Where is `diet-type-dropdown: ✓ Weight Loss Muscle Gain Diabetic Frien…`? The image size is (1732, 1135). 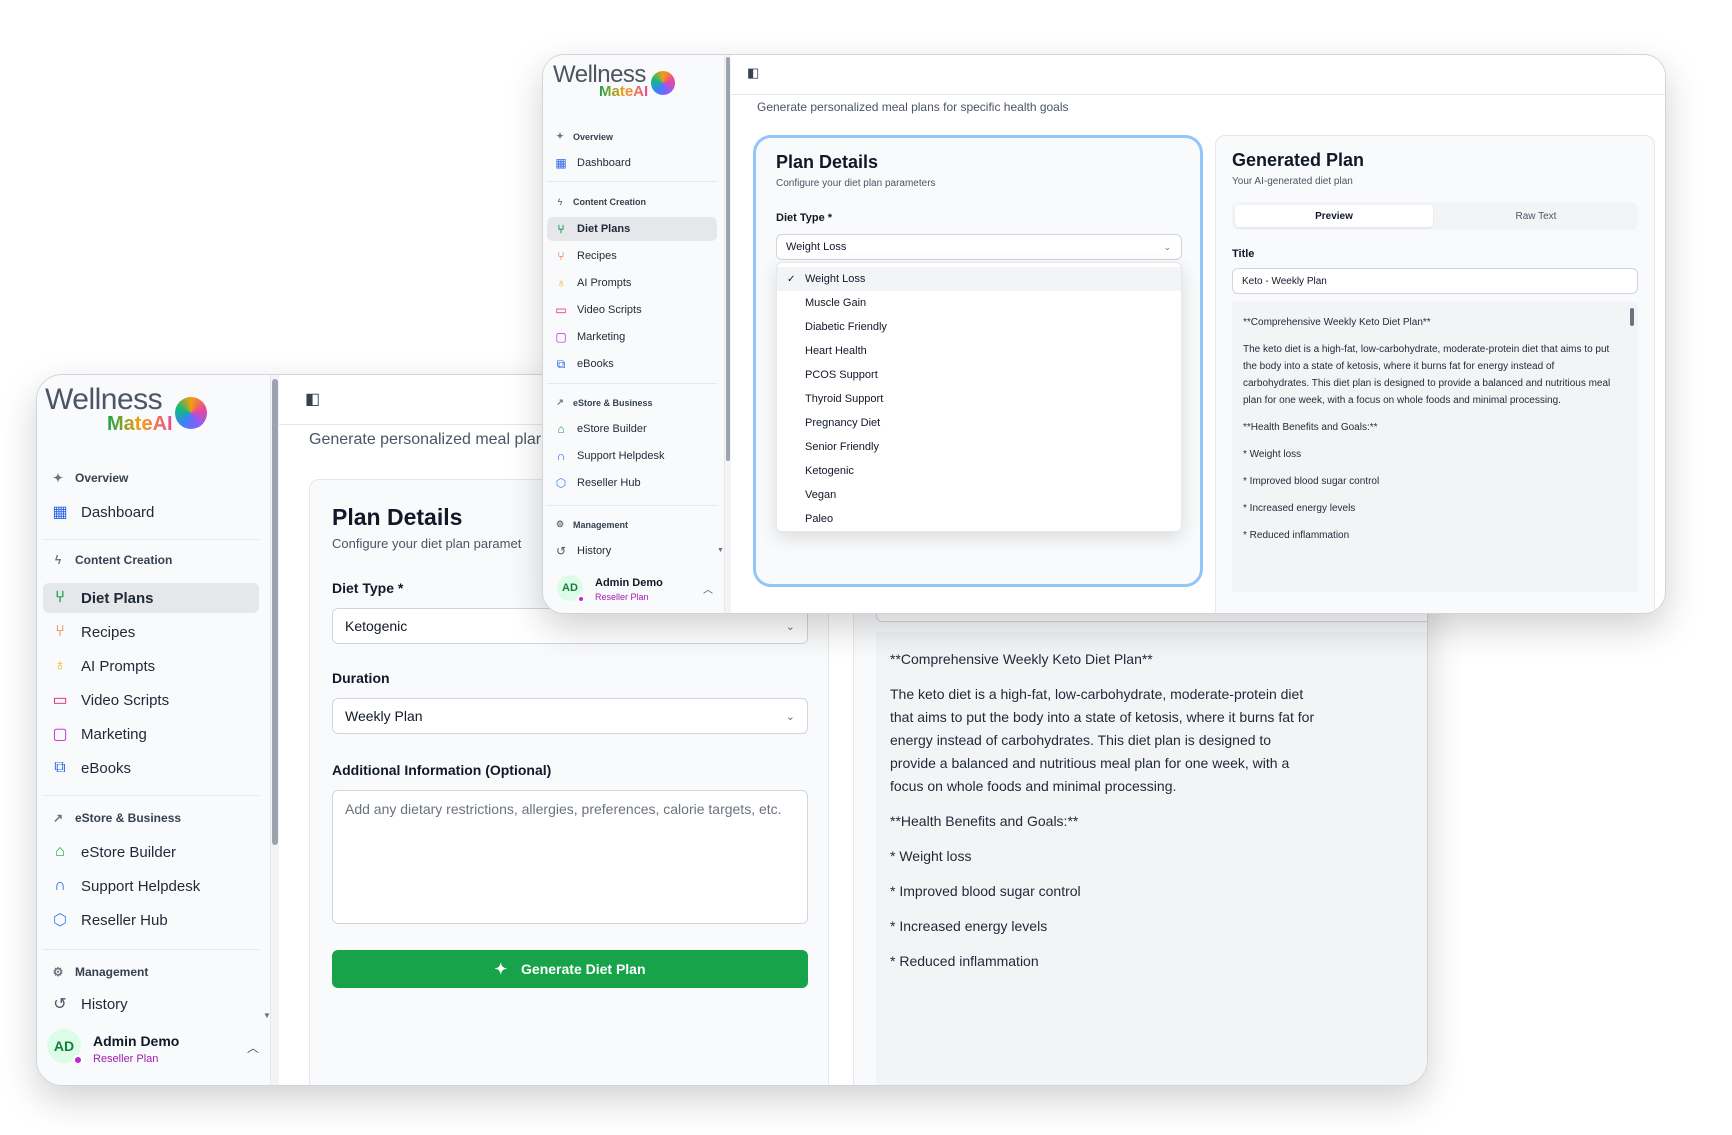 diet-type-dropdown: ✓ Weight Loss Muscle Gain Diabetic Frien… is located at coordinates (979, 397).